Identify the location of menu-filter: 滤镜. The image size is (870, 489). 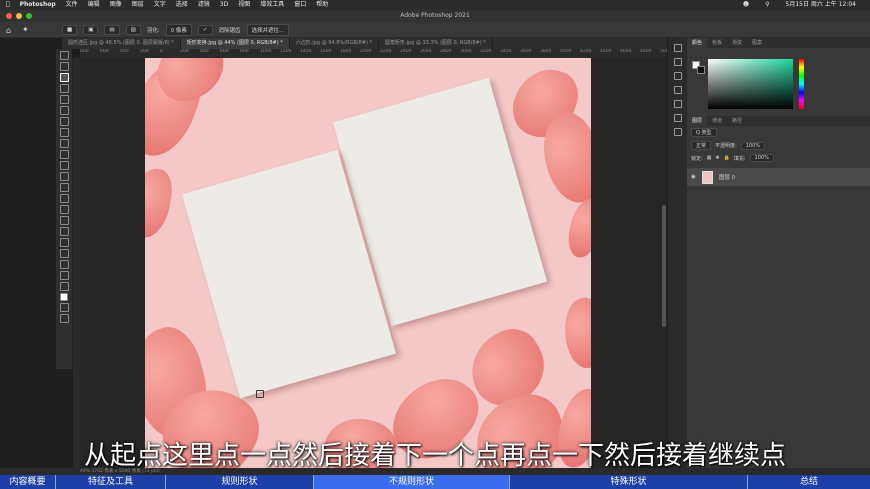
(204, 5).